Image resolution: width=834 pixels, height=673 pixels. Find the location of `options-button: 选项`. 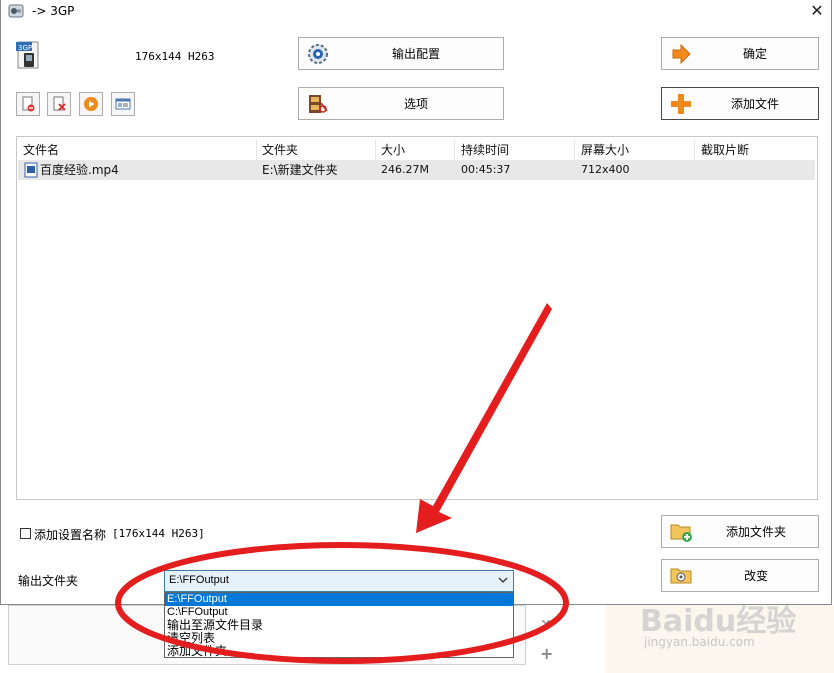

options-button: 选项 is located at coordinates (401, 103).